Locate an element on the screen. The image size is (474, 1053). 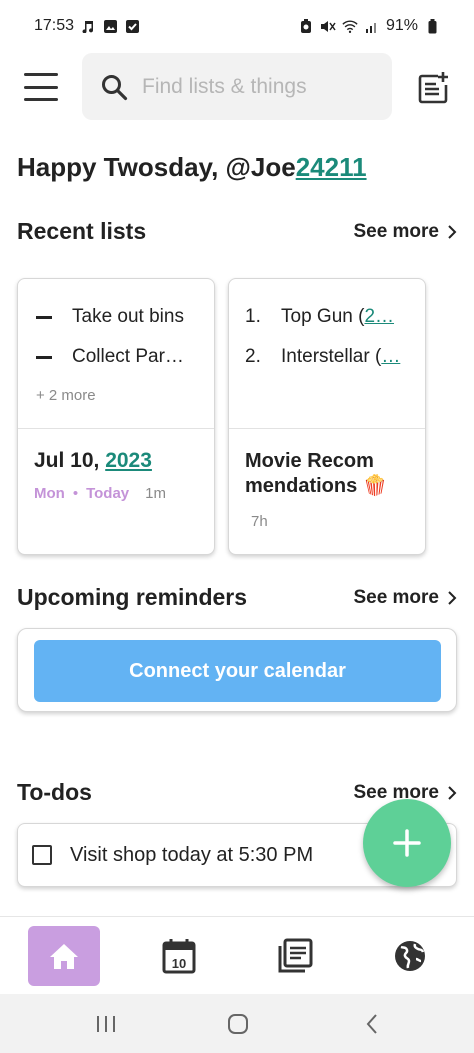
recent-apps-icon is located at coordinates (106, 1024).